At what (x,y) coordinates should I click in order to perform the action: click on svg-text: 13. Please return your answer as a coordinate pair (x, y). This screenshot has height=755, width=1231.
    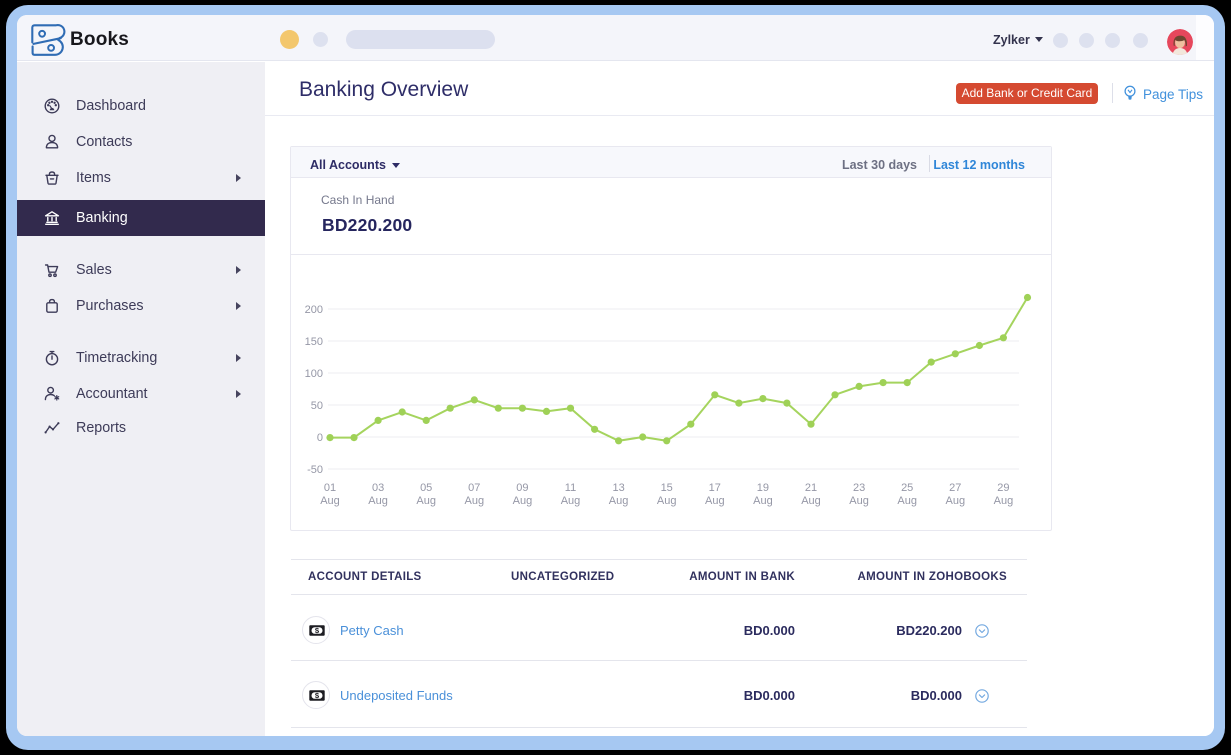
    Looking at the image, I should click on (618, 488).